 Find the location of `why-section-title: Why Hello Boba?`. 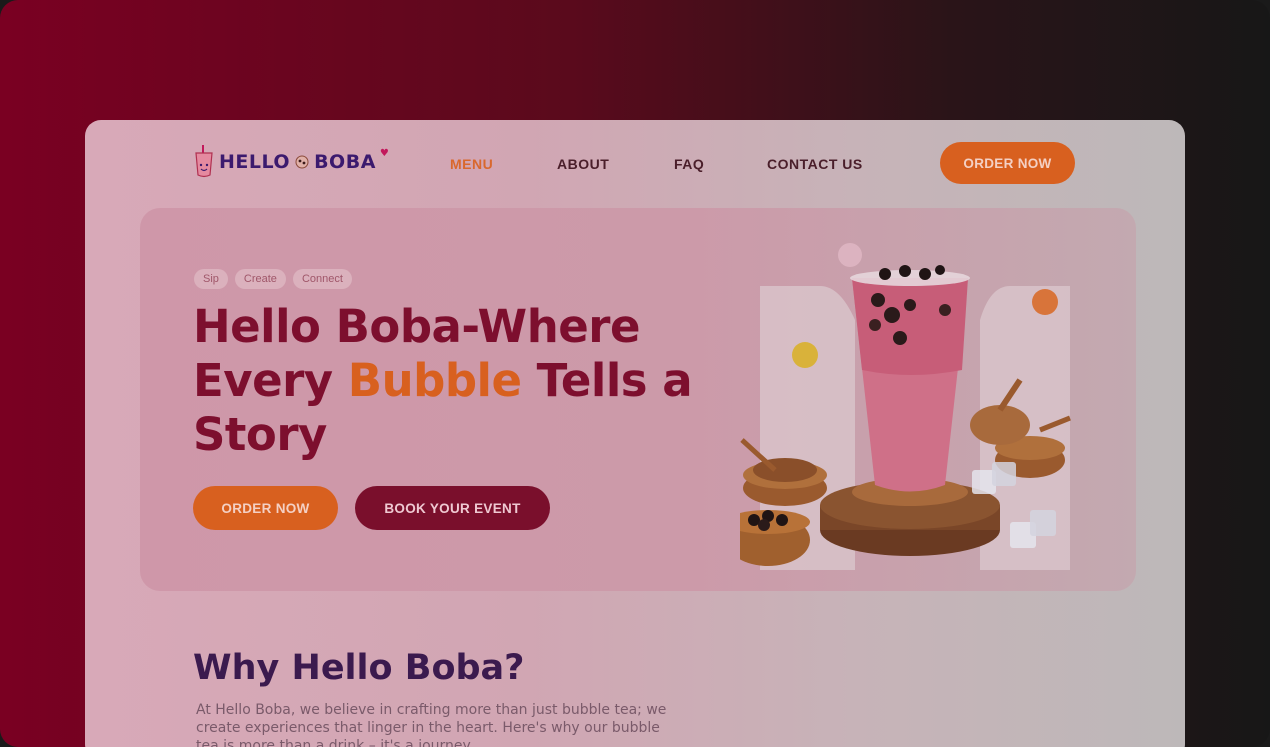

why-section-title: Why Hello Boba? is located at coordinates (358, 668).